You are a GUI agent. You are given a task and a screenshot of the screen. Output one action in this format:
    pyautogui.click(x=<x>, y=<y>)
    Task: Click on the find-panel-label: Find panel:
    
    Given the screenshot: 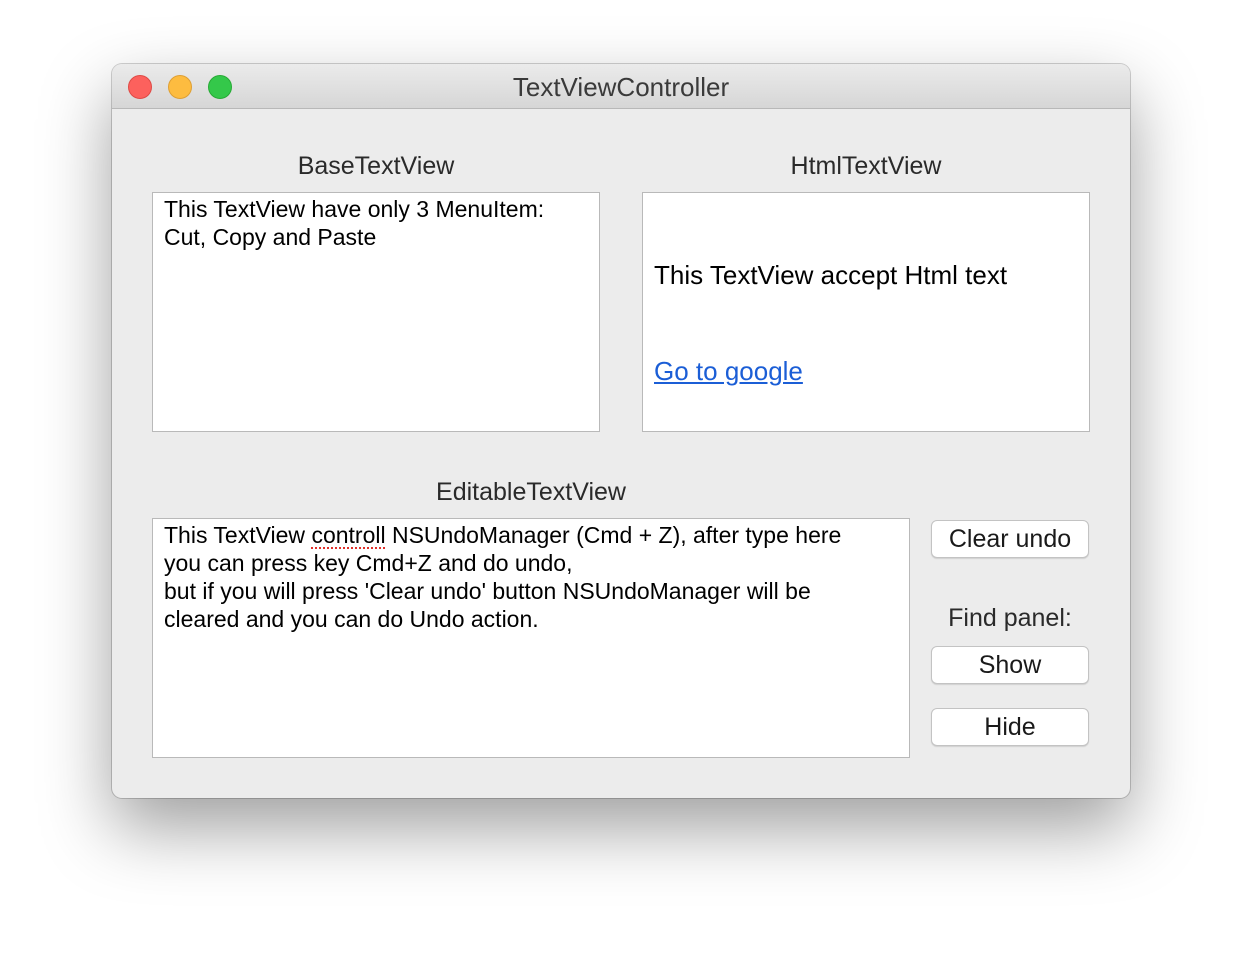 What is the action you would take?
    pyautogui.click(x=1010, y=618)
    